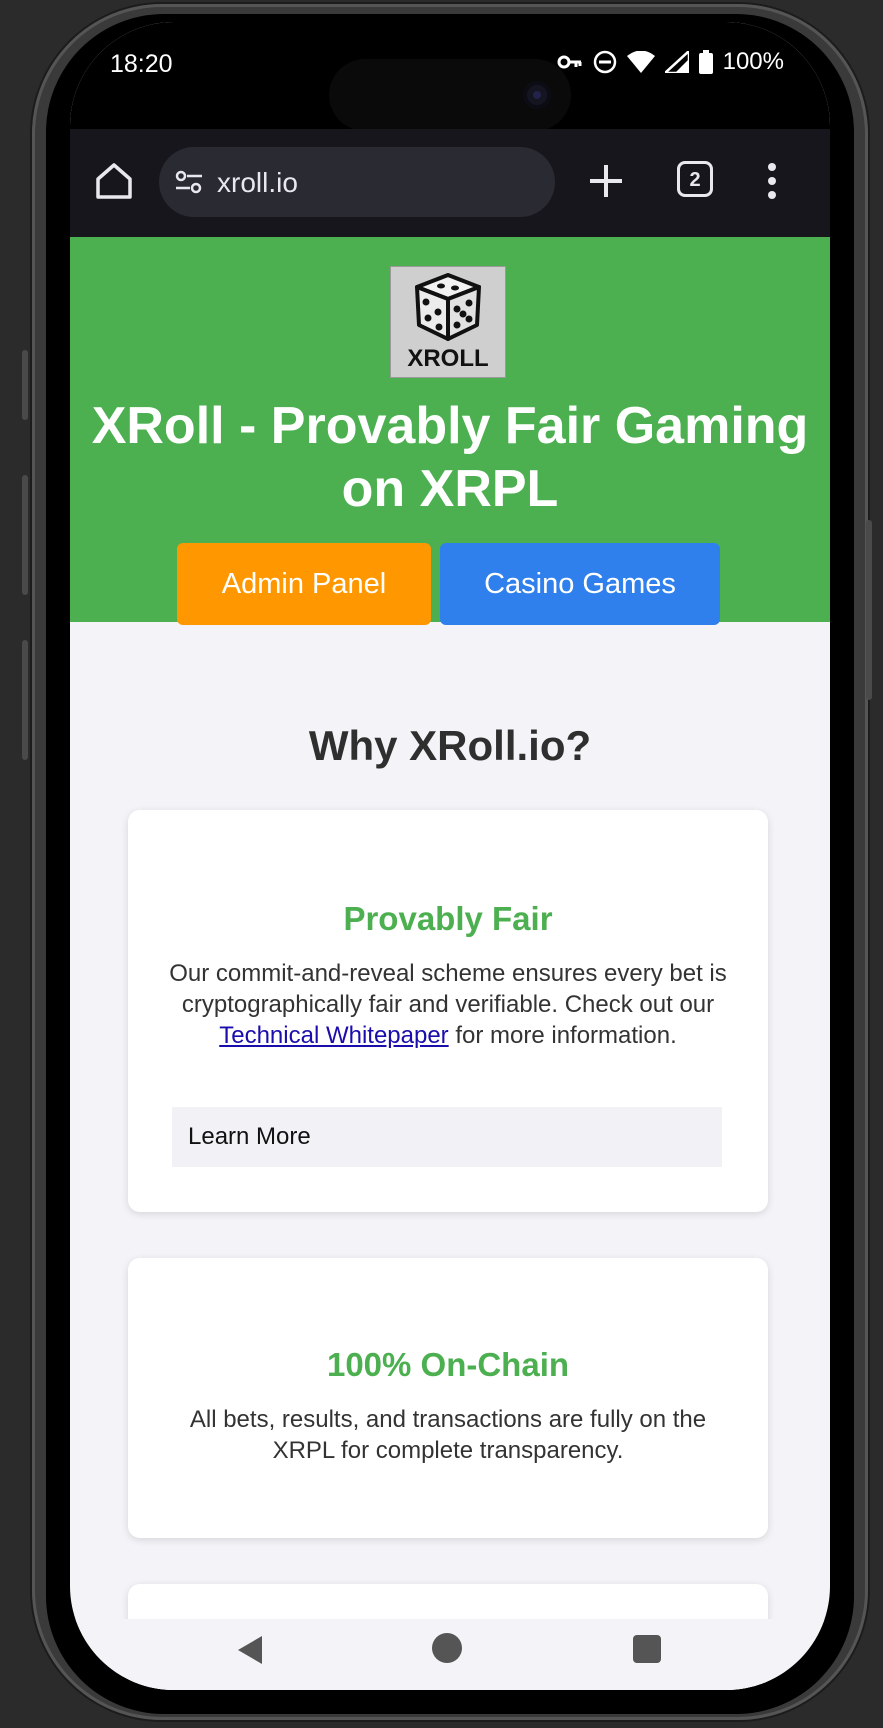  I want to click on xroll-logo: XROLL, so click(448, 322).